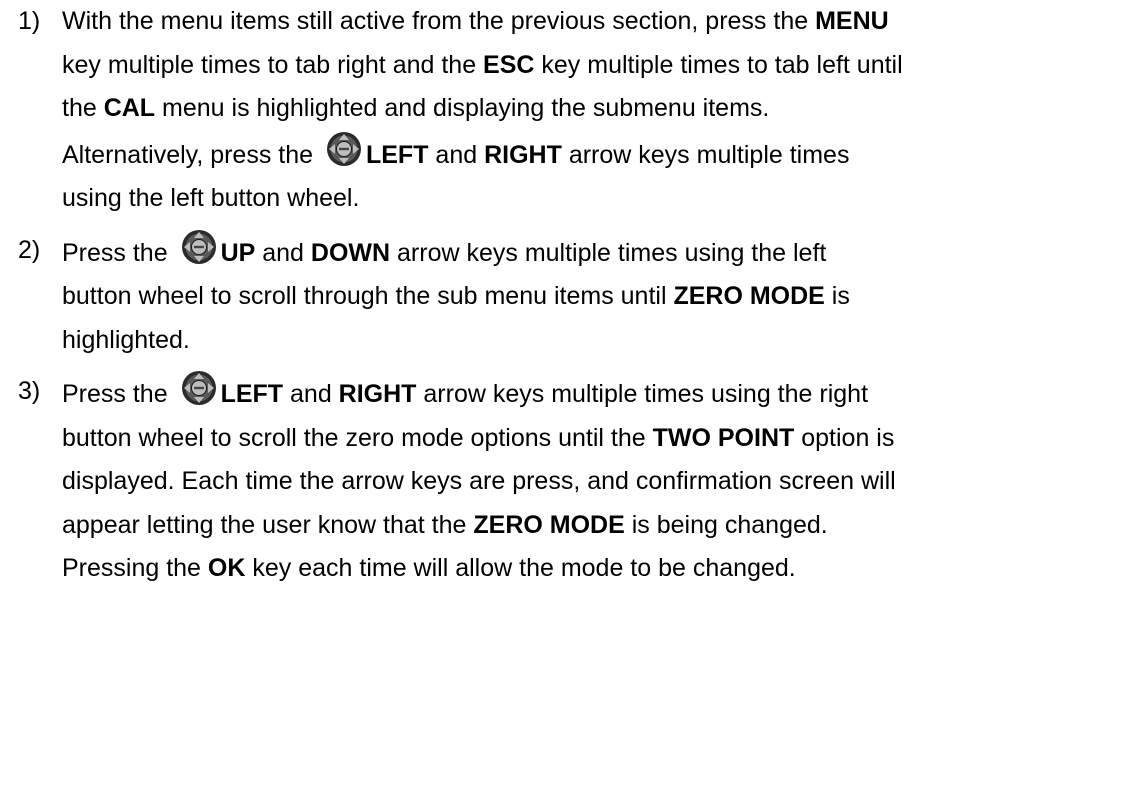 The image size is (1140, 810). What do you see at coordinates (268, 524) in the screenshot?
I see `text-run: appear letting the user know that the` at bounding box center [268, 524].